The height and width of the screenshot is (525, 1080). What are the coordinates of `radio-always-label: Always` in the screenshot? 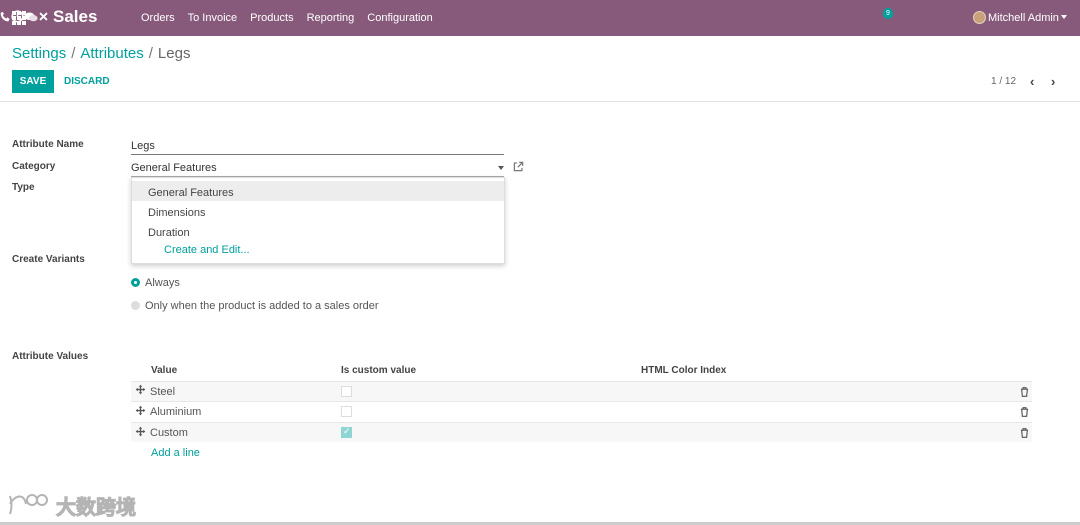 It's located at (162, 283).